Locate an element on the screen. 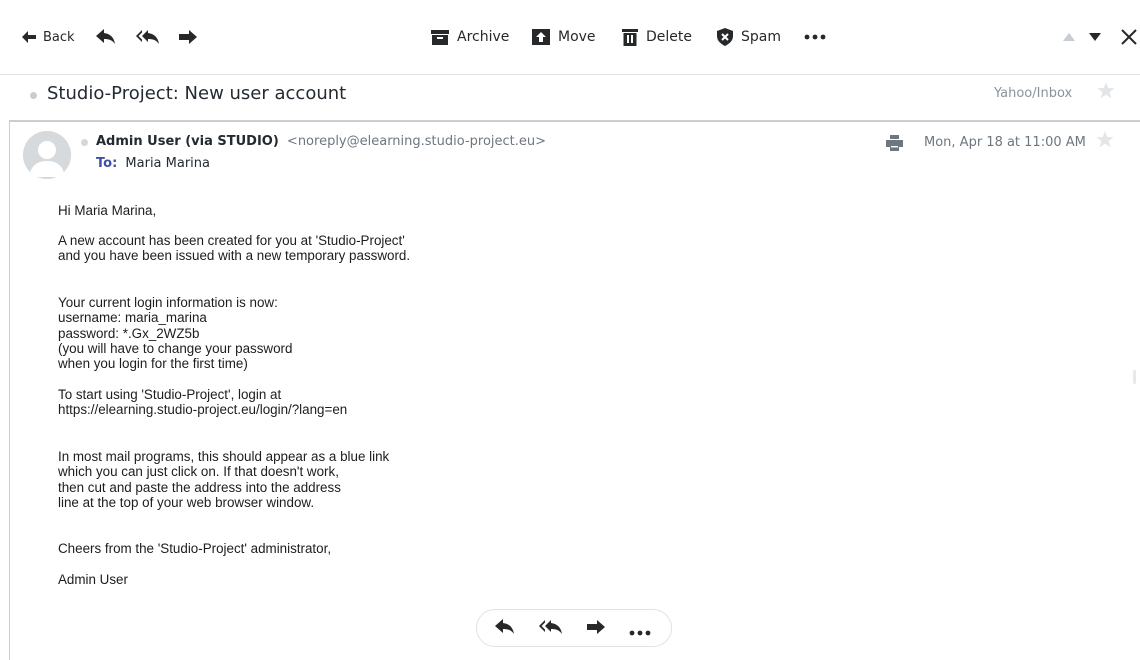 The height and width of the screenshot is (660, 1140). delete-button: Delete is located at coordinates (657, 37).